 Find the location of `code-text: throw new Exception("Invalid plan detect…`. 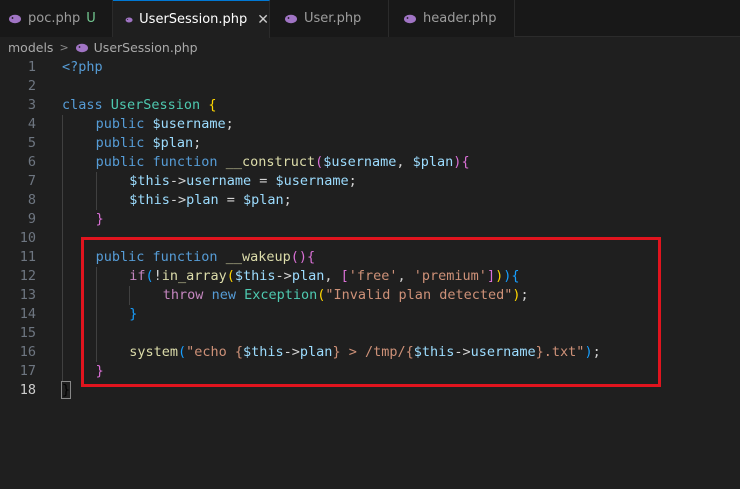

code-text: throw new Exception("Invalid plan detect… is located at coordinates (346, 295).